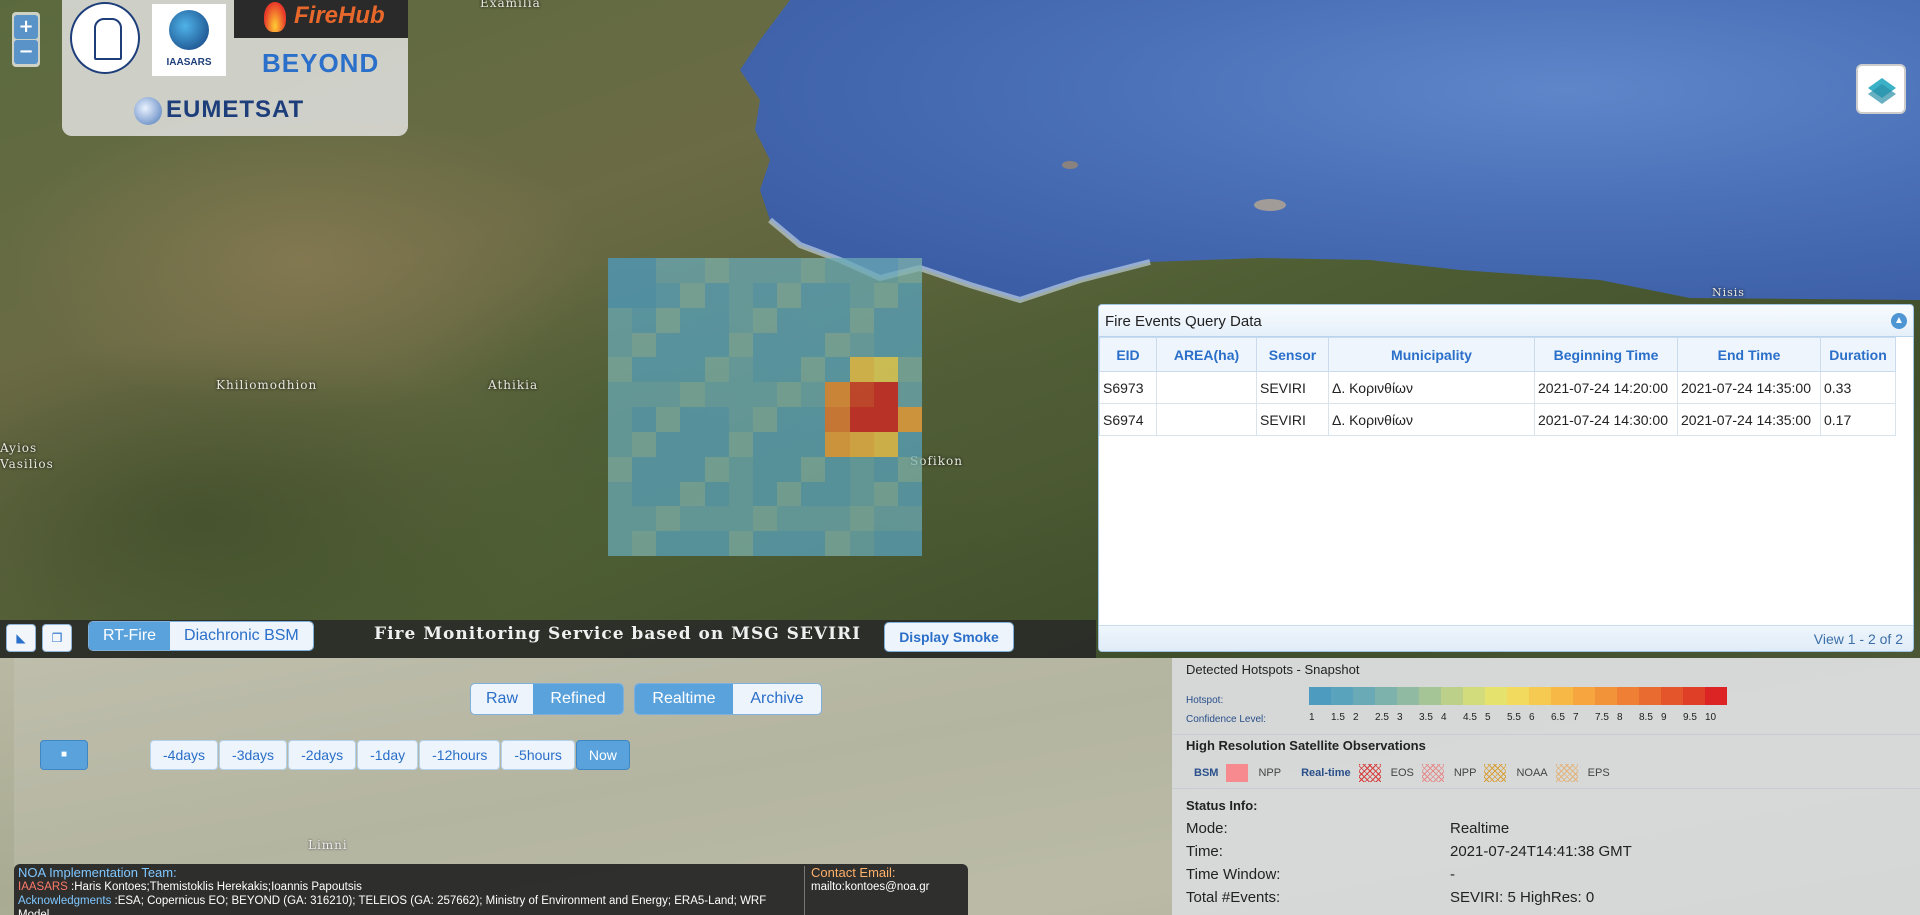 Image resolution: width=1920 pixels, height=915 pixels. What do you see at coordinates (460, 755) in the screenshot?
I see `time-12hours-button: -12hours` at bounding box center [460, 755].